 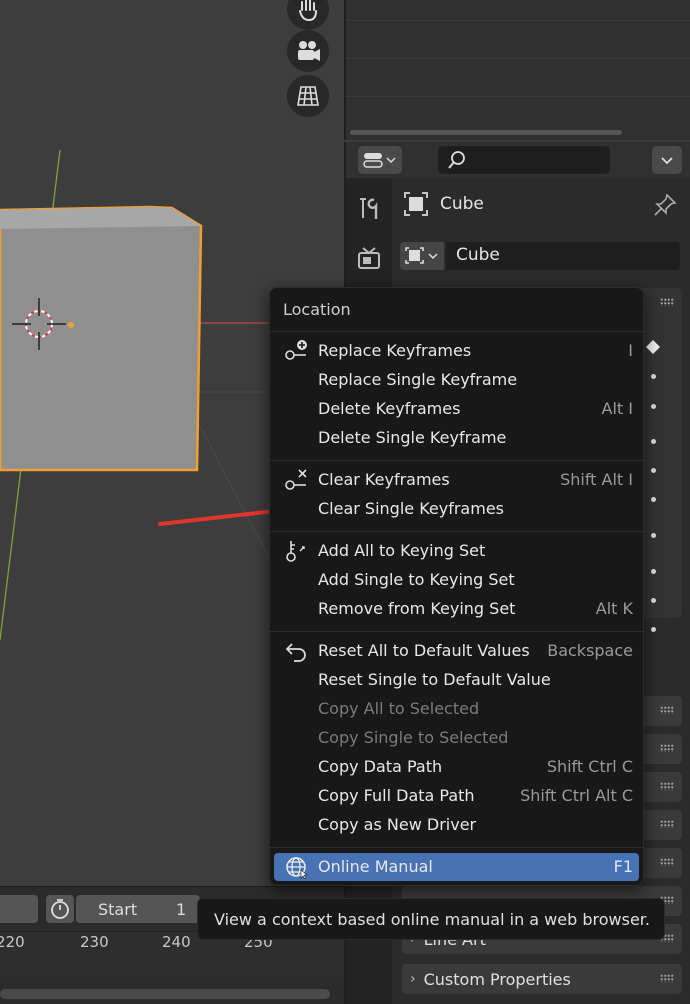 I want to click on render-icon, so click(x=369, y=258).